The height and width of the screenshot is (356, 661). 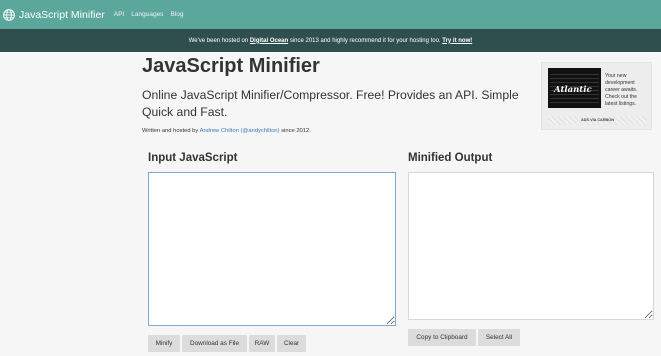 I want to click on digital-ocean-link: Digital Ocean, so click(x=269, y=41).